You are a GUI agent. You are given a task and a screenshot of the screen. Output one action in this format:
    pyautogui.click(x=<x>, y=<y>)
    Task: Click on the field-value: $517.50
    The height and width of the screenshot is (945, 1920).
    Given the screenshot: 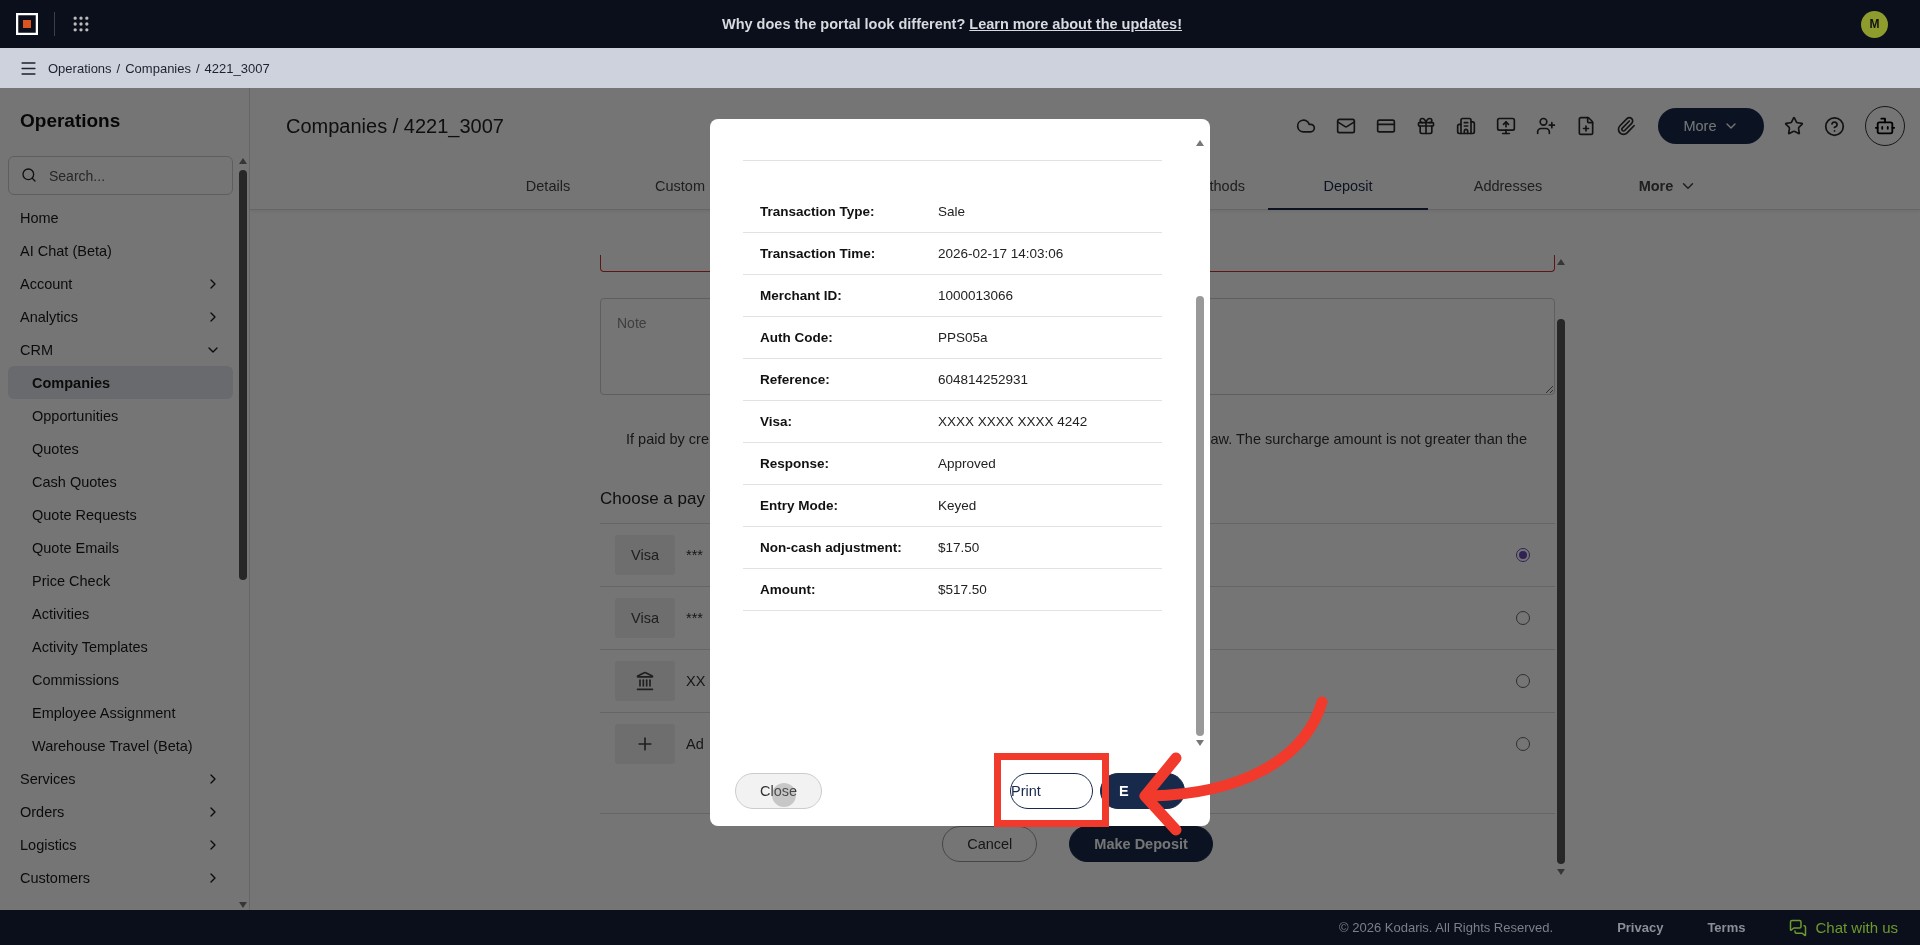 What is the action you would take?
    pyautogui.click(x=962, y=589)
    